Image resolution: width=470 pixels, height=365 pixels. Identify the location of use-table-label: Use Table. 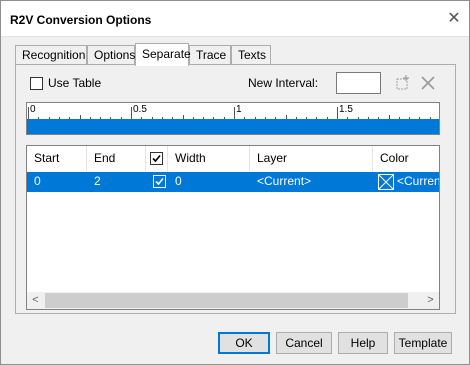
(75, 83).